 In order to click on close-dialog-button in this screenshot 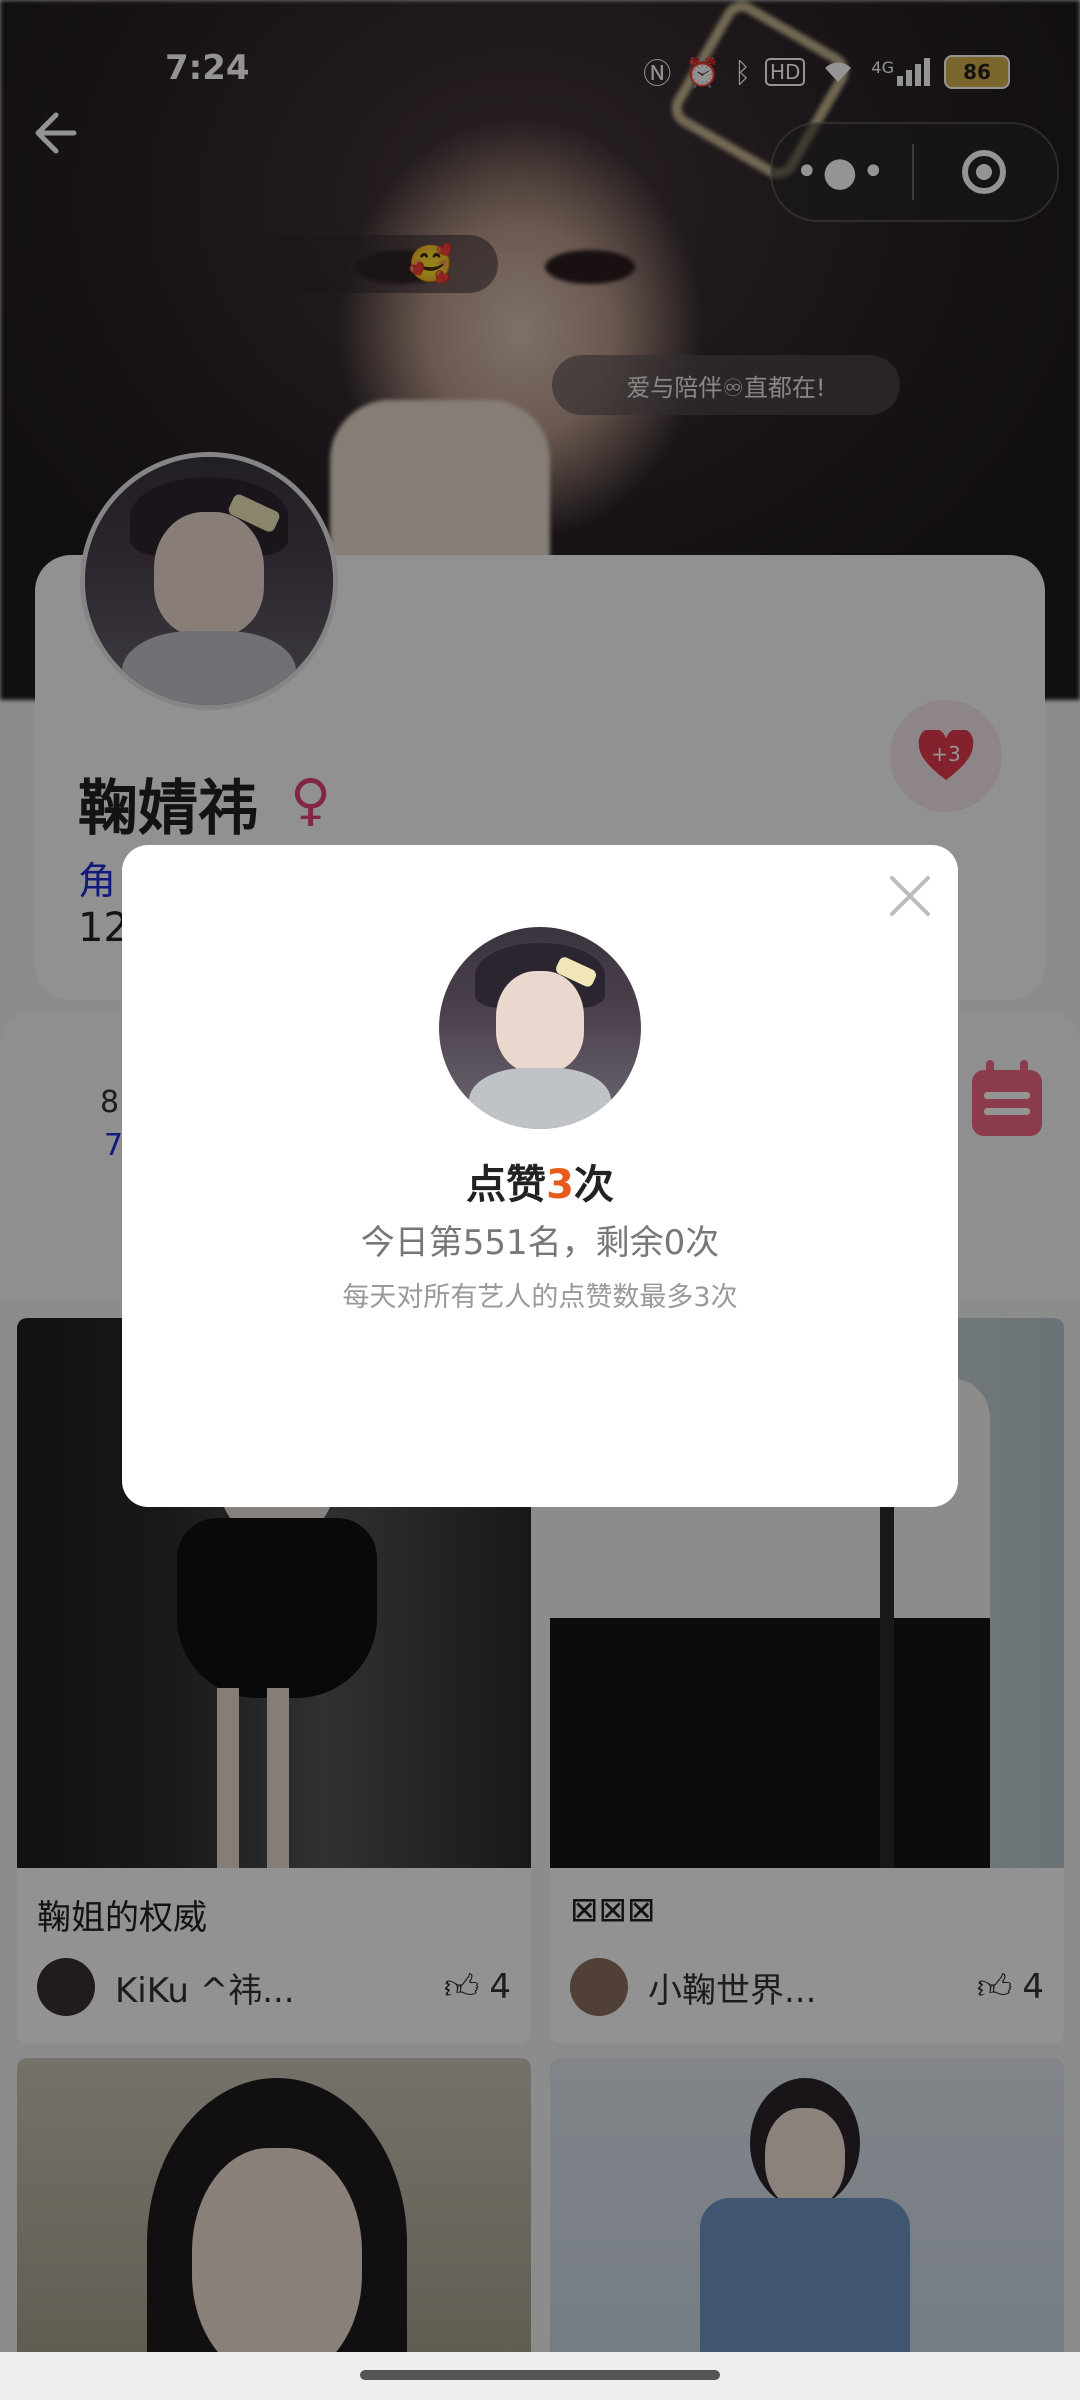, I will do `click(910, 896)`.